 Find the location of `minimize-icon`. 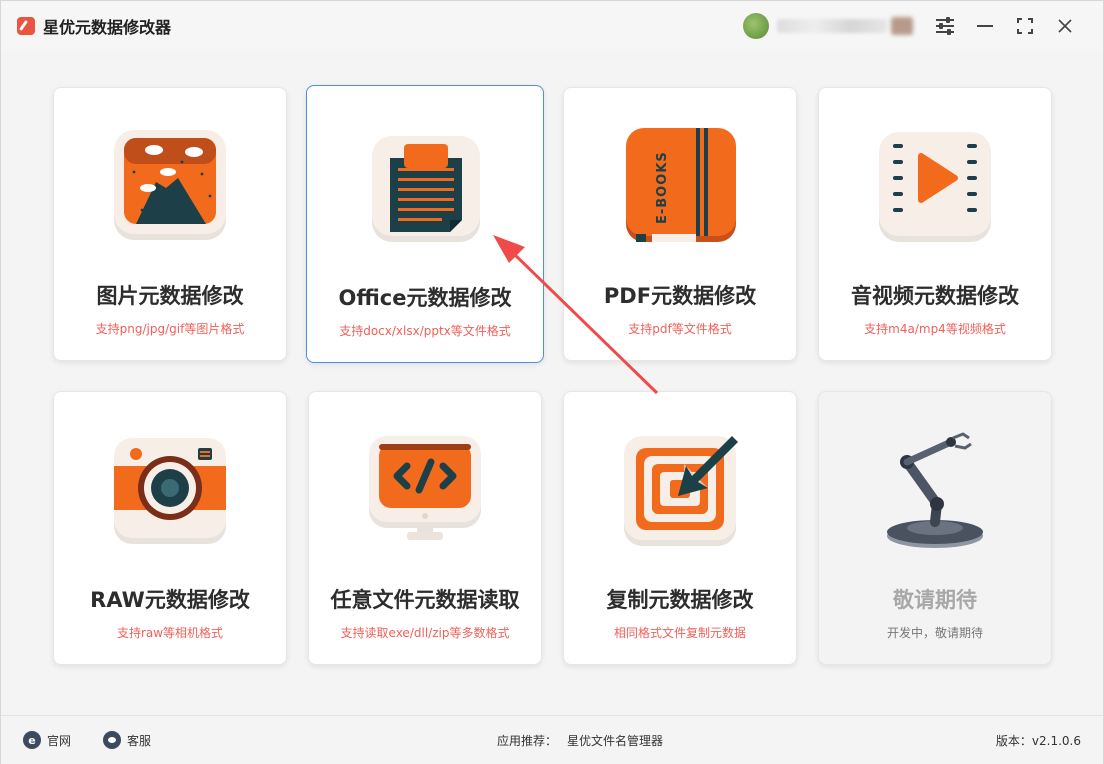

minimize-icon is located at coordinates (985, 26).